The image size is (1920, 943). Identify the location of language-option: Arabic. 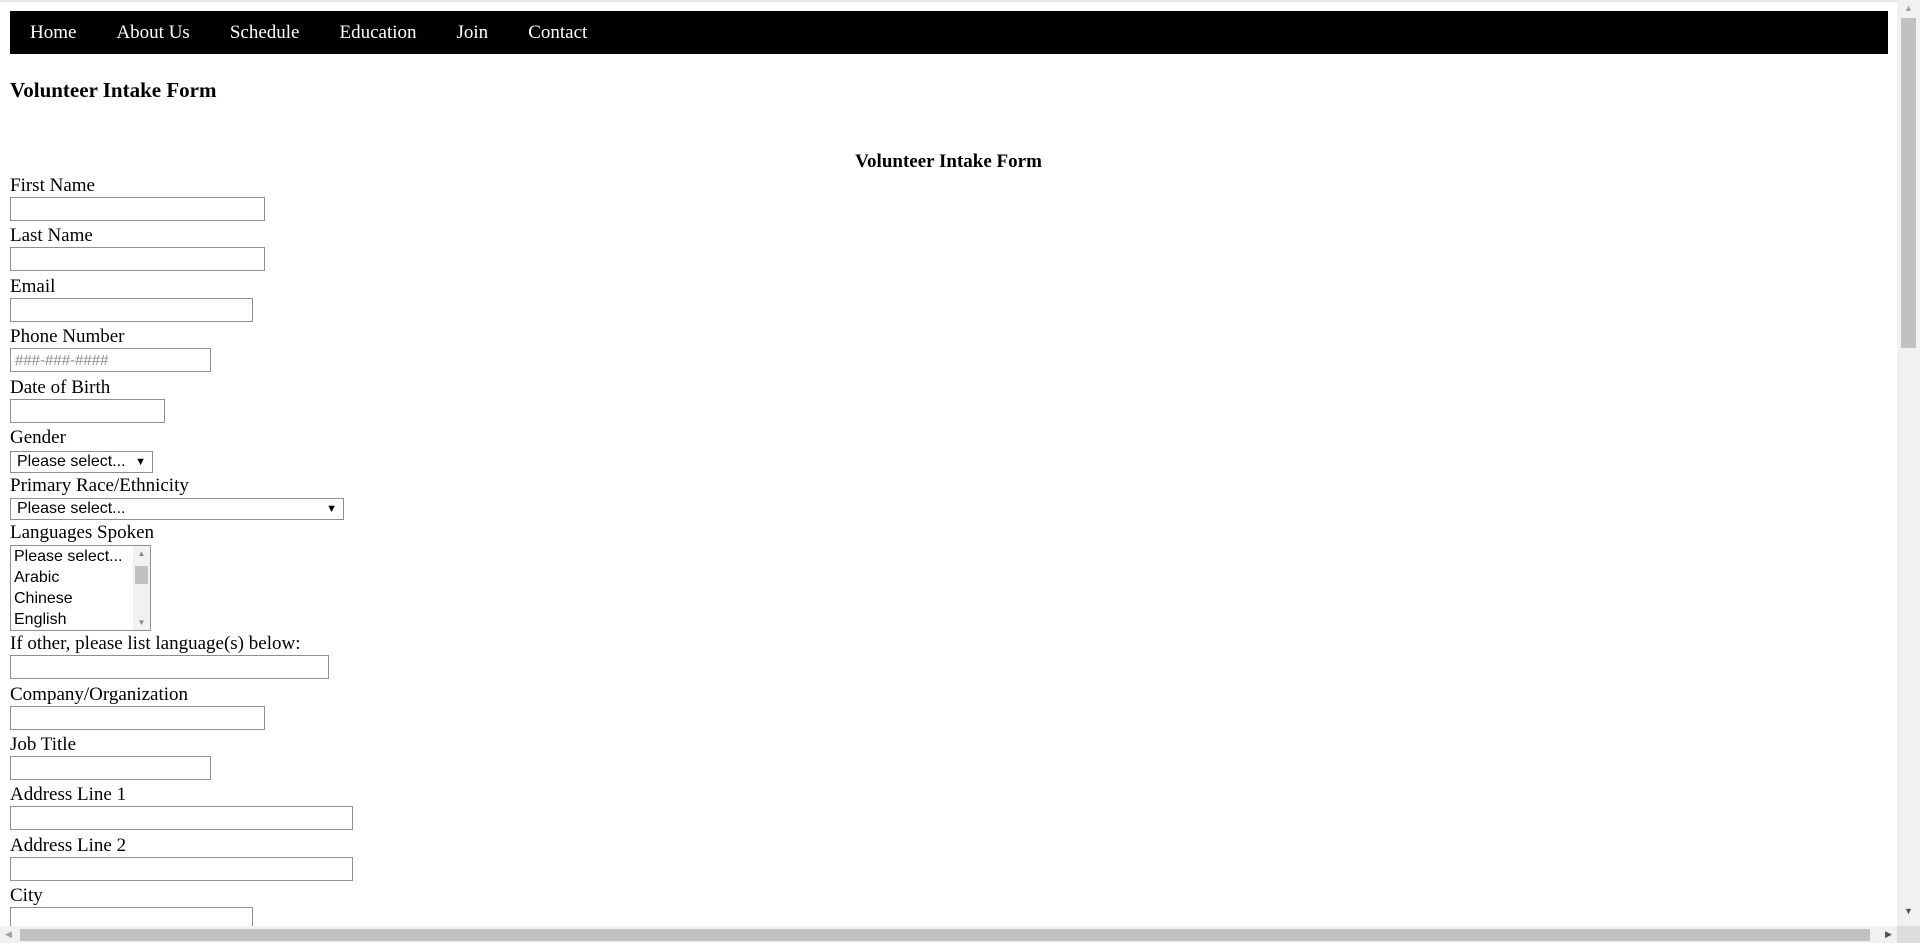
(80, 577).